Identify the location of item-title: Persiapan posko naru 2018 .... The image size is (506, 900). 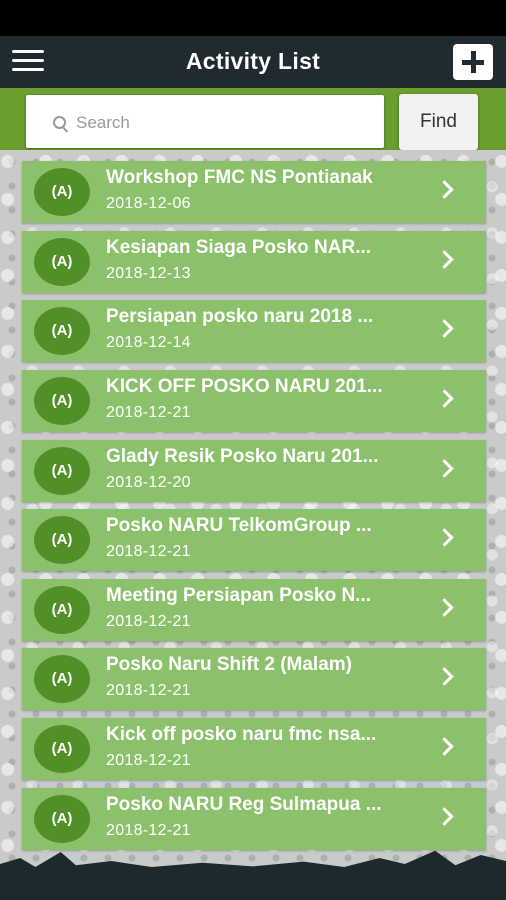
(240, 316).